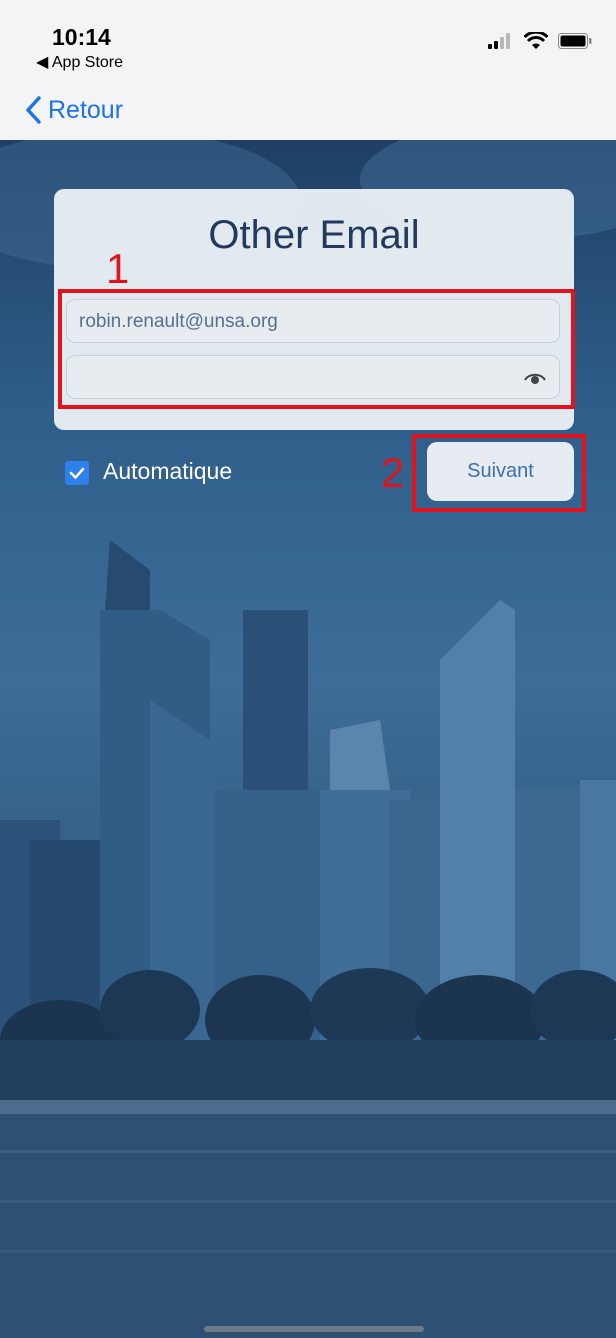 Image resolution: width=616 pixels, height=1338 pixels. Describe the element at coordinates (79, 62) in the screenshot. I see `back-to-app-link: ◀ App Store` at that location.